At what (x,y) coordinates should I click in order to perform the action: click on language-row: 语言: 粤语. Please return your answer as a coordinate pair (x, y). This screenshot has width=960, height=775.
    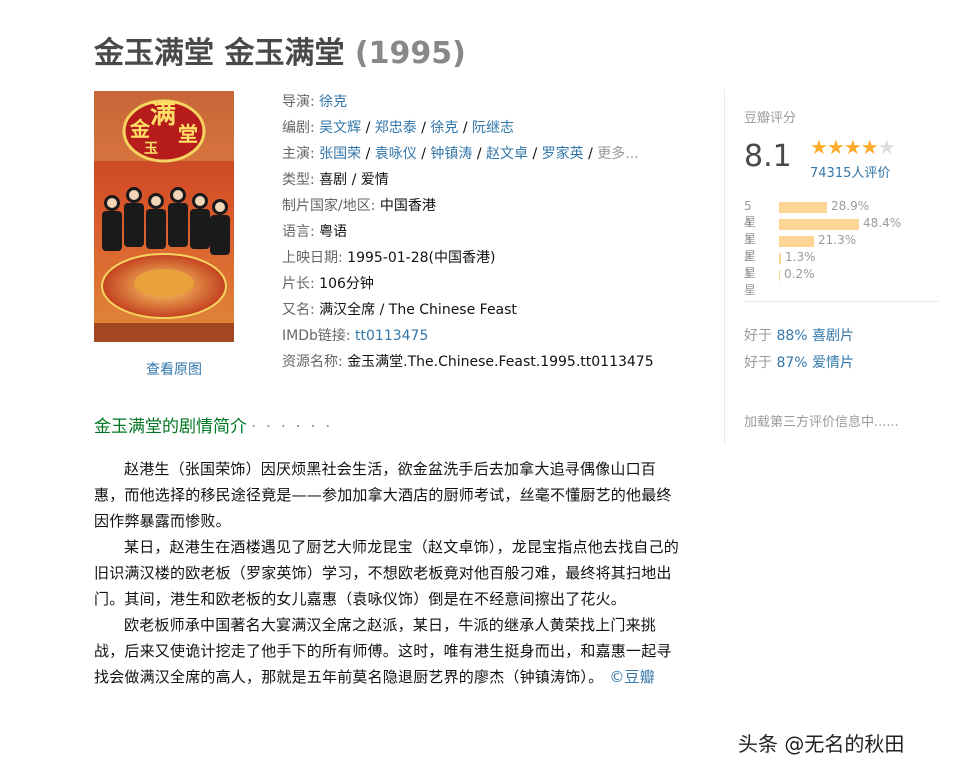
    Looking at the image, I should click on (492, 232).